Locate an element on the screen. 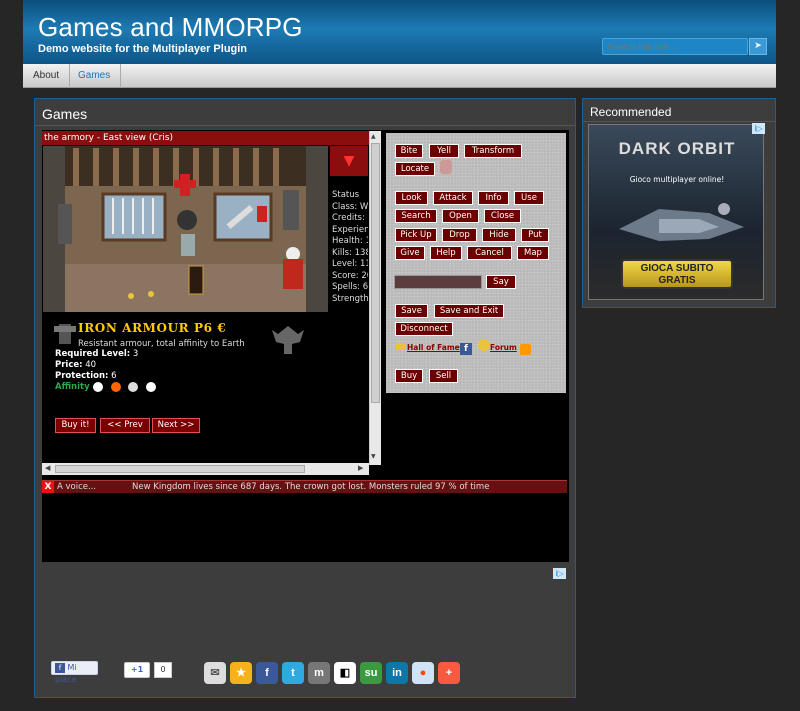  map-button: Map is located at coordinates (533, 253).